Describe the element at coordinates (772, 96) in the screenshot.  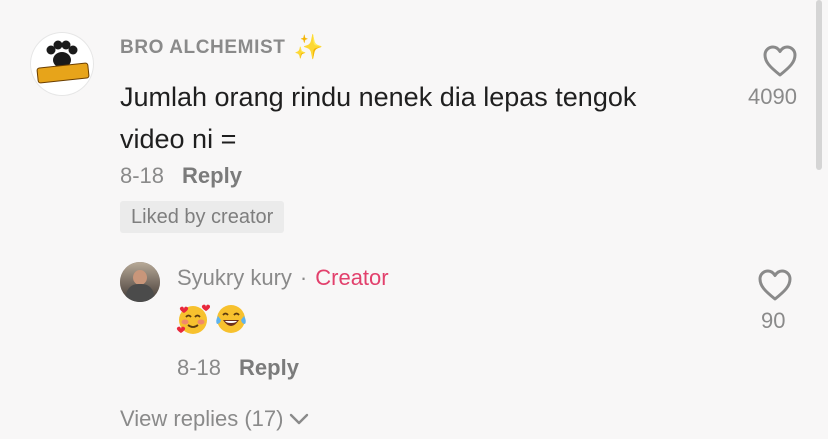
I see `like-count: 4090` at that location.